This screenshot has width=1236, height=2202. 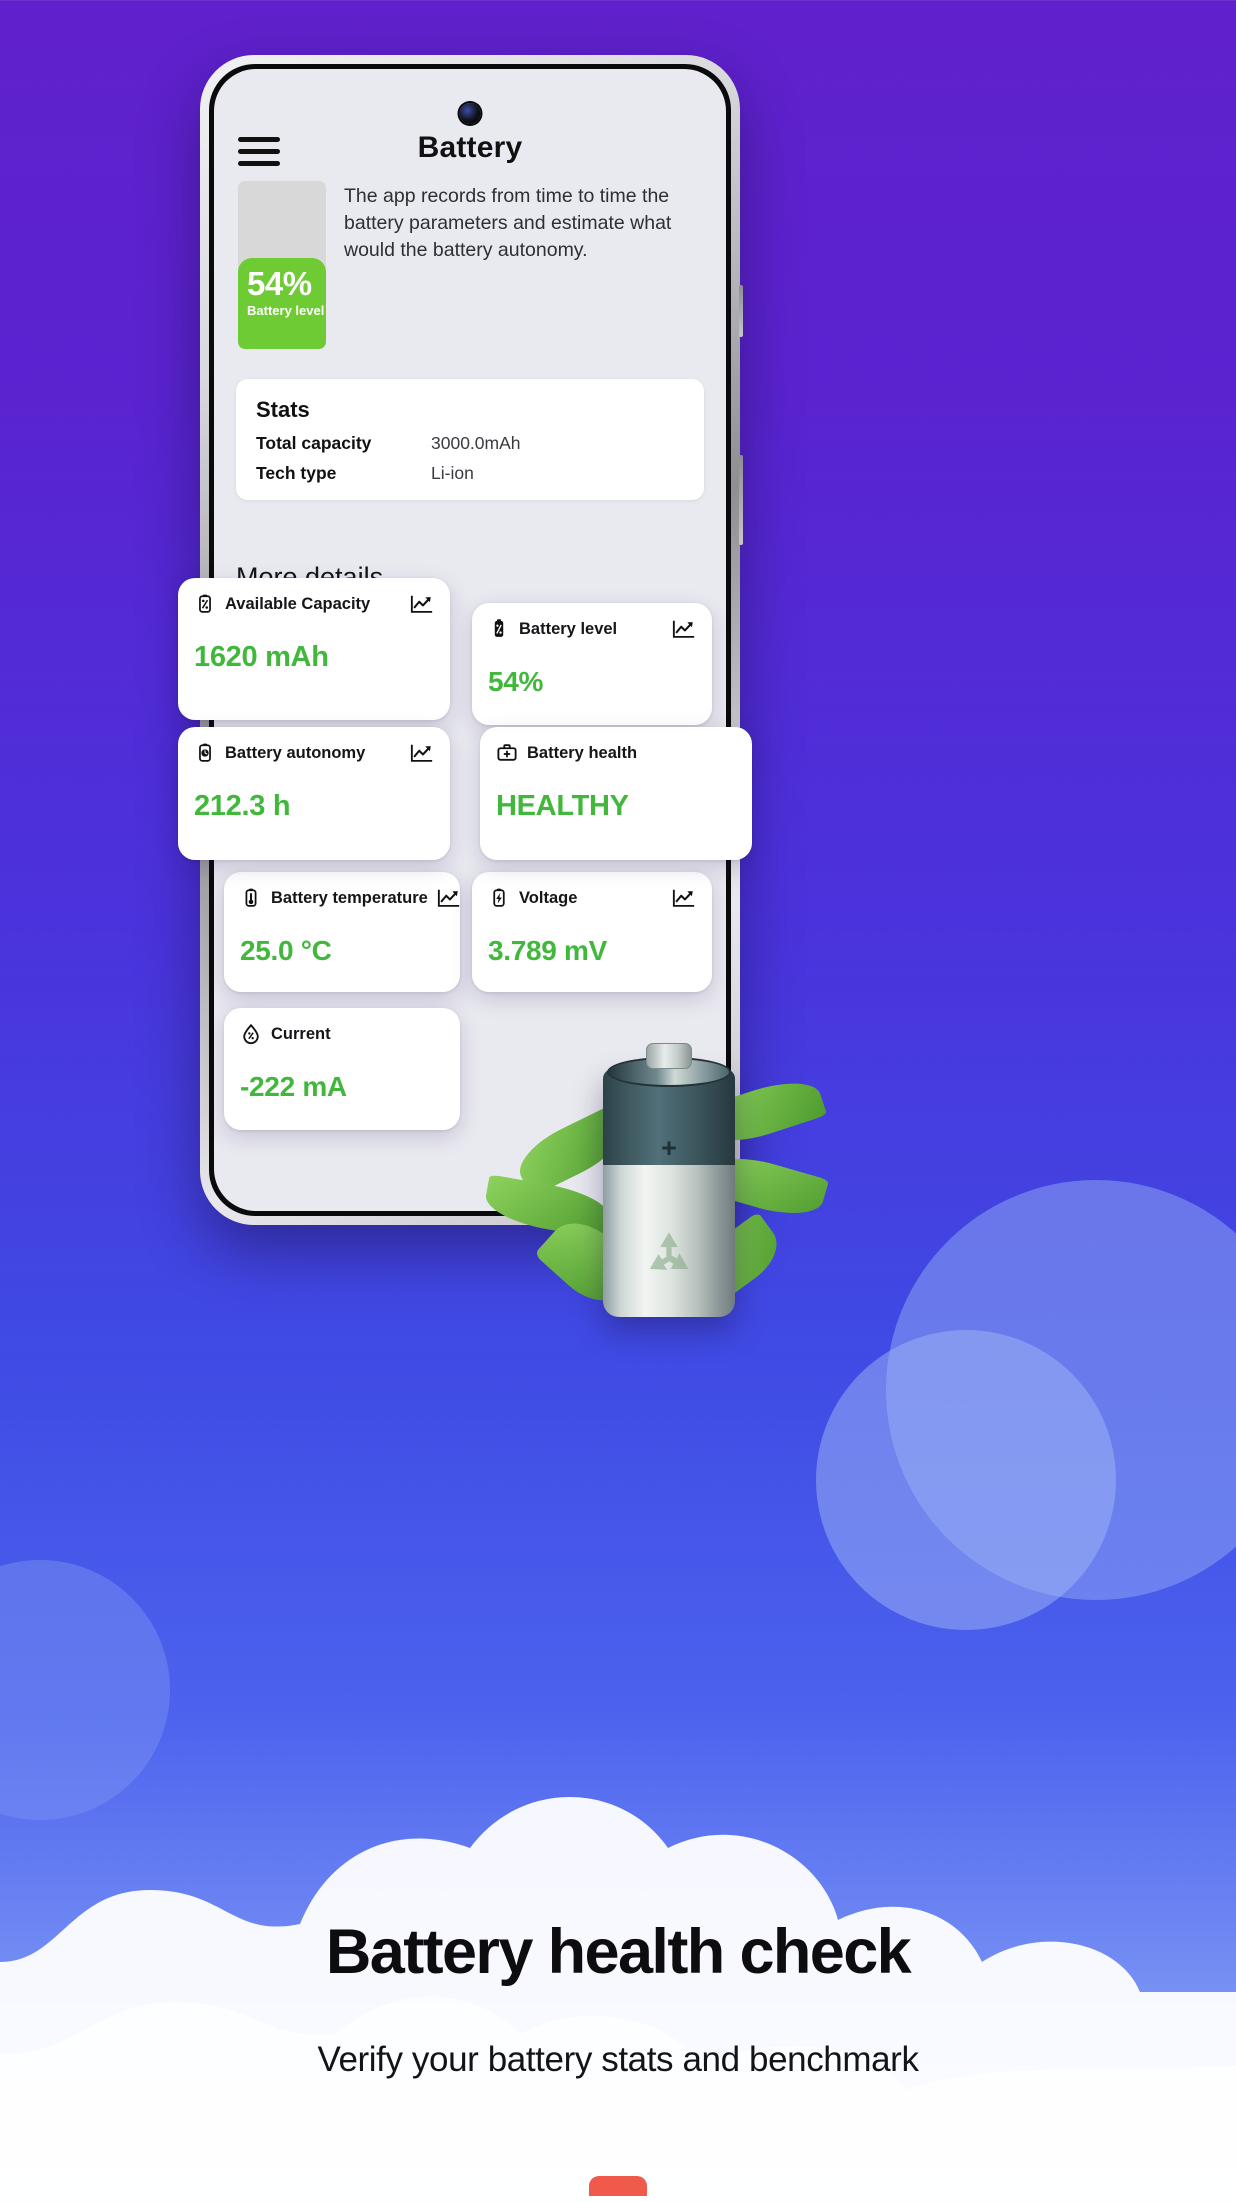 What do you see at coordinates (293, 1086) in the screenshot?
I see `card-value: -222 mA` at bounding box center [293, 1086].